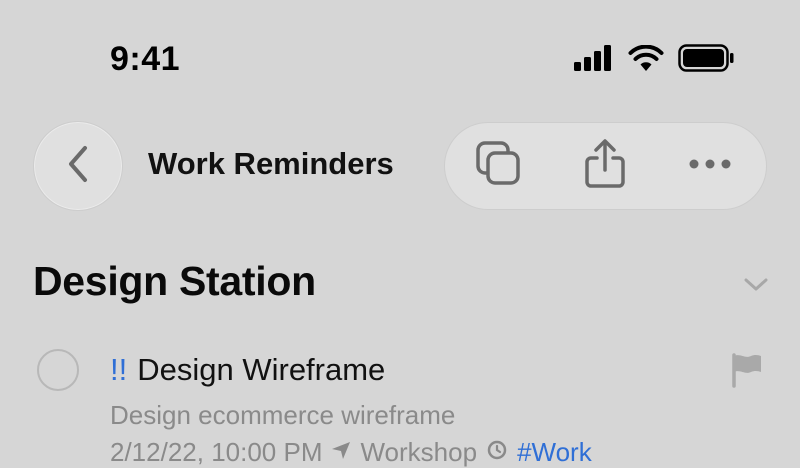  I want to click on more-button, so click(710, 166).